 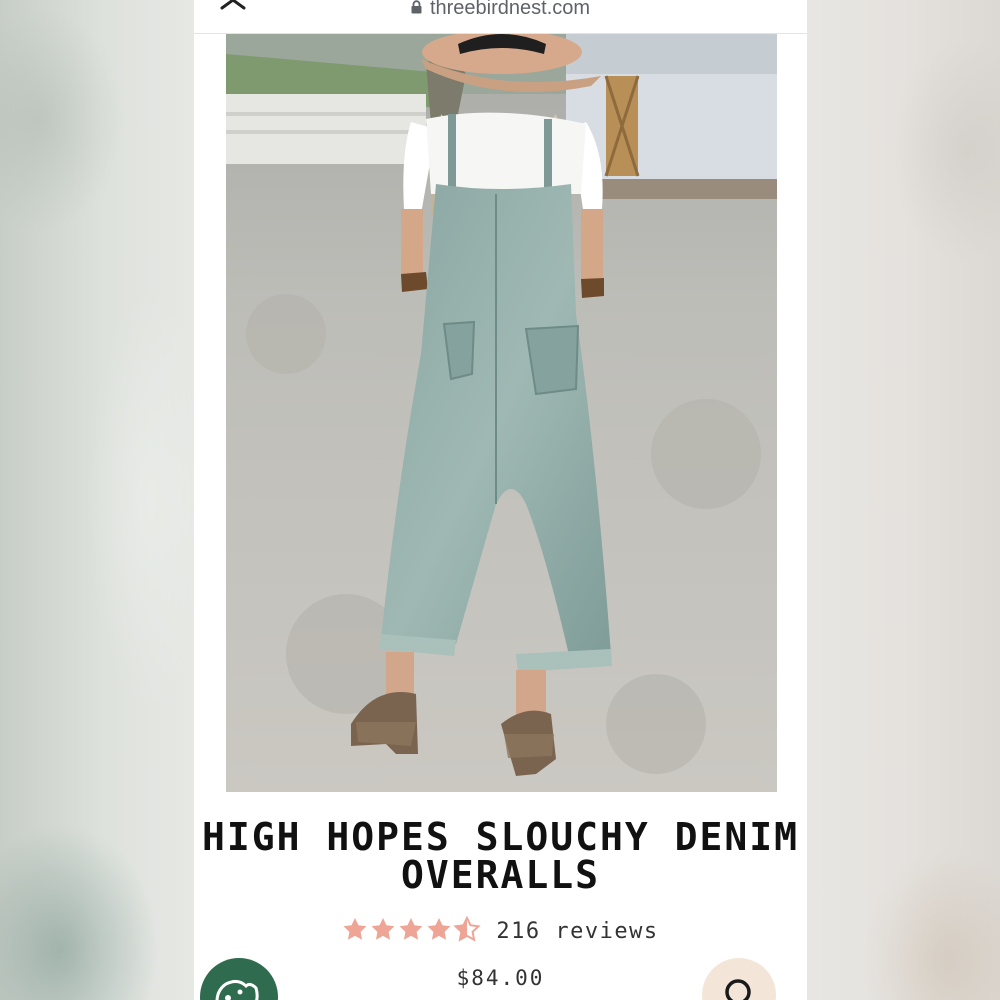 I want to click on url-text: threebirdnest.com, so click(x=510, y=9).